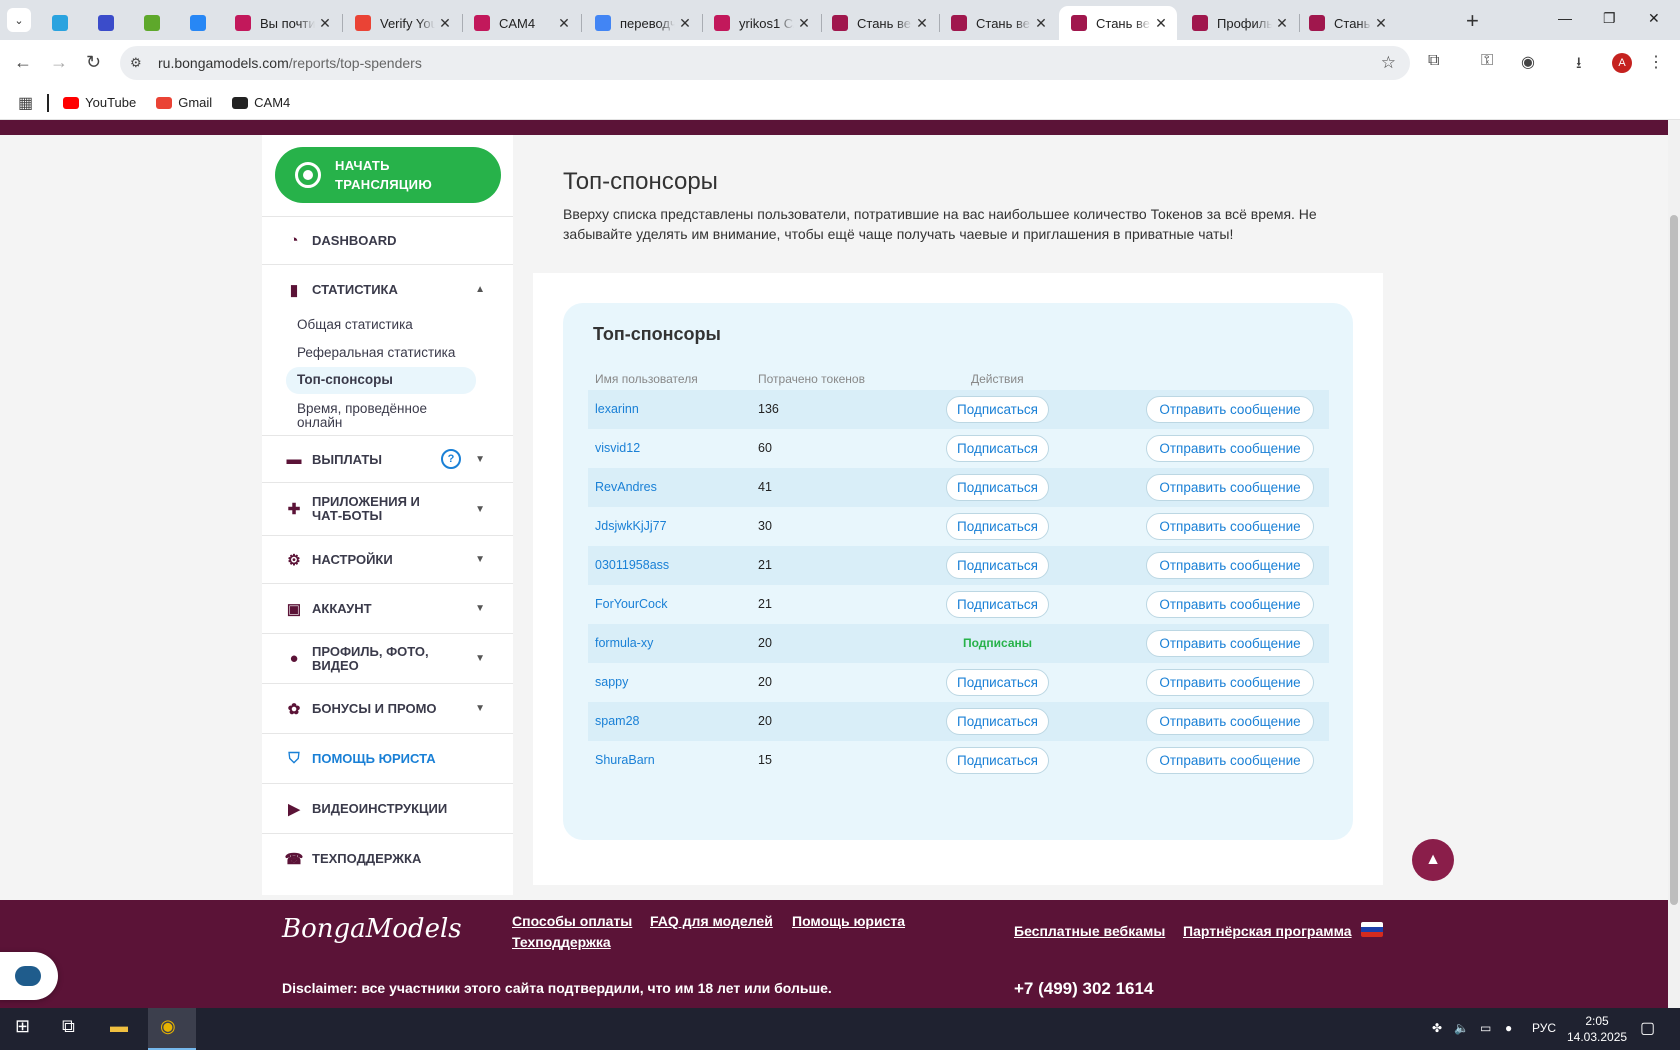 Image resolution: width=1680 pixels, height=1050 pixels. What do you see at coordinates (387, 758) in the screenshot?
I see `sidebar-item-legal-help: ⛉ ПОМОЩЬ ЮРИСТА` at bounding box center [387, 758].